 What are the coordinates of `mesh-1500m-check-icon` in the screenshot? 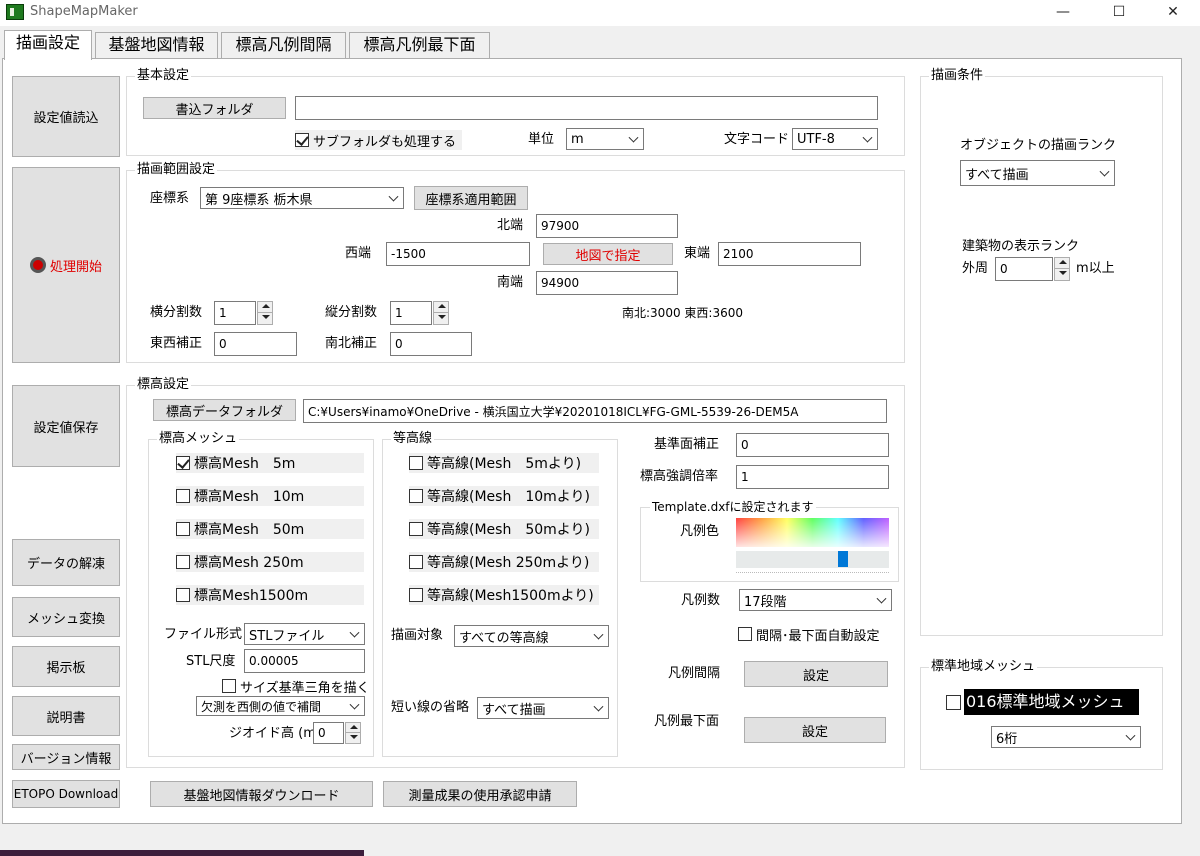 It's located at (183, 595).